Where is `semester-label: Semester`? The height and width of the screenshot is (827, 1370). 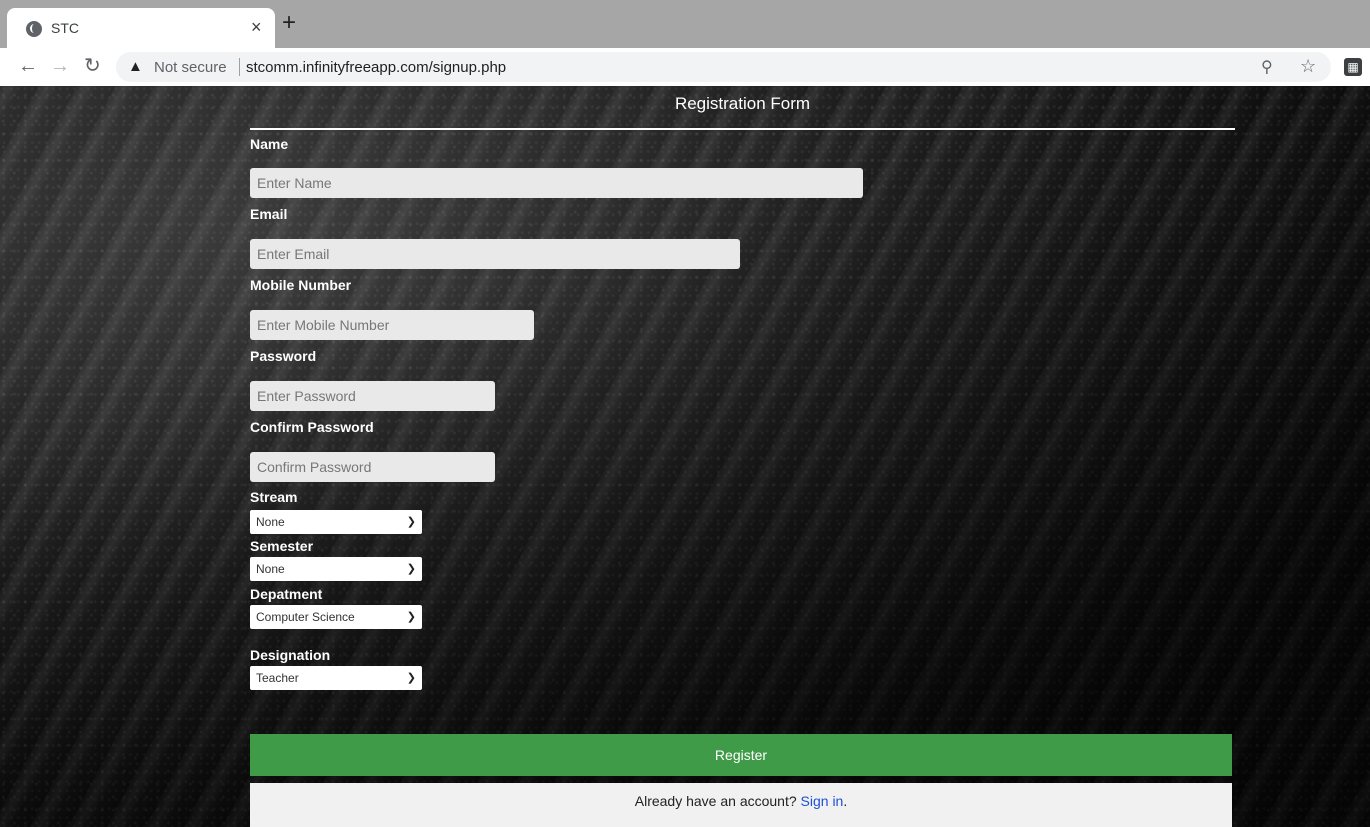
semester-label: Semester is located at coordinates (282, 546).